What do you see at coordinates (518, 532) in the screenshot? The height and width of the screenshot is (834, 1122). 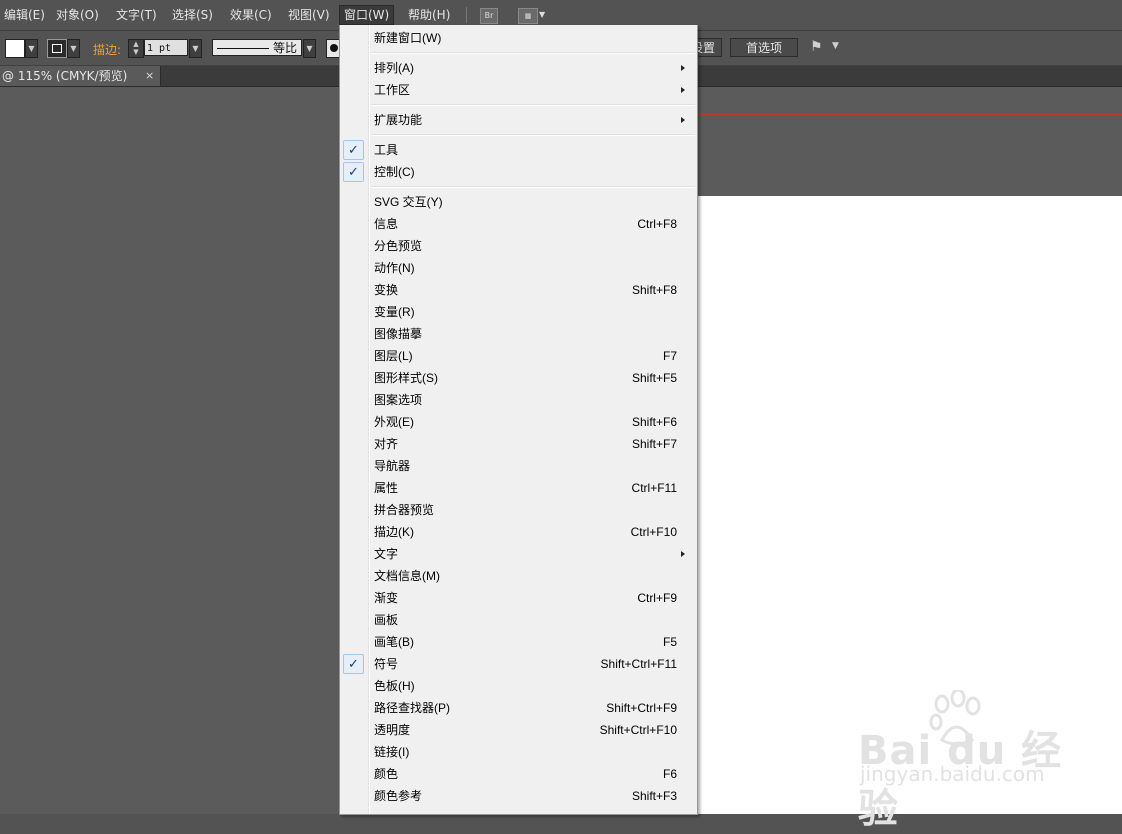 I see `menu-item: 描边(K) Ctrl+F10` at bounding box center [518, 532].